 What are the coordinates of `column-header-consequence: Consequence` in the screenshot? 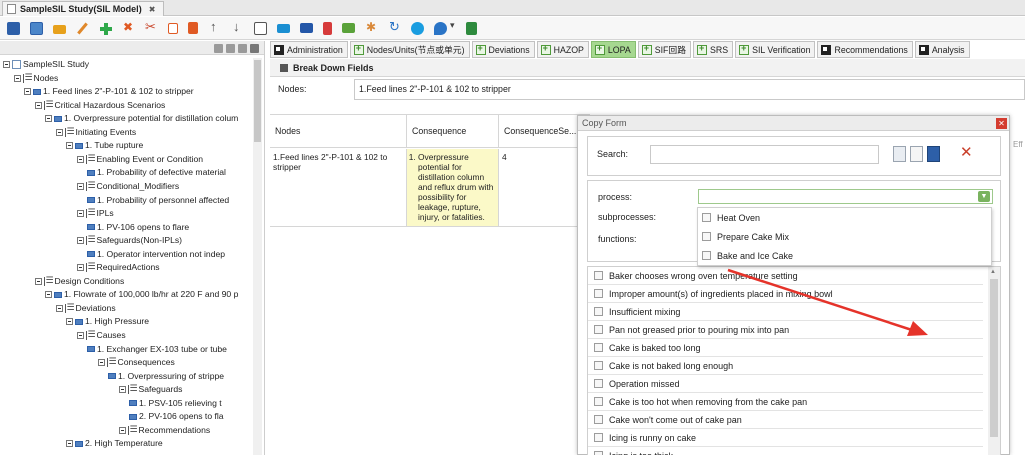 It's located at (453, 131).